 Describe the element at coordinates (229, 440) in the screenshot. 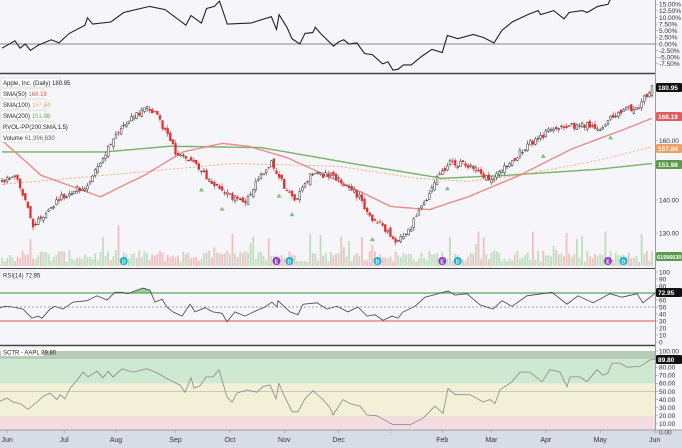

I see `month-label: Oct` at that location.